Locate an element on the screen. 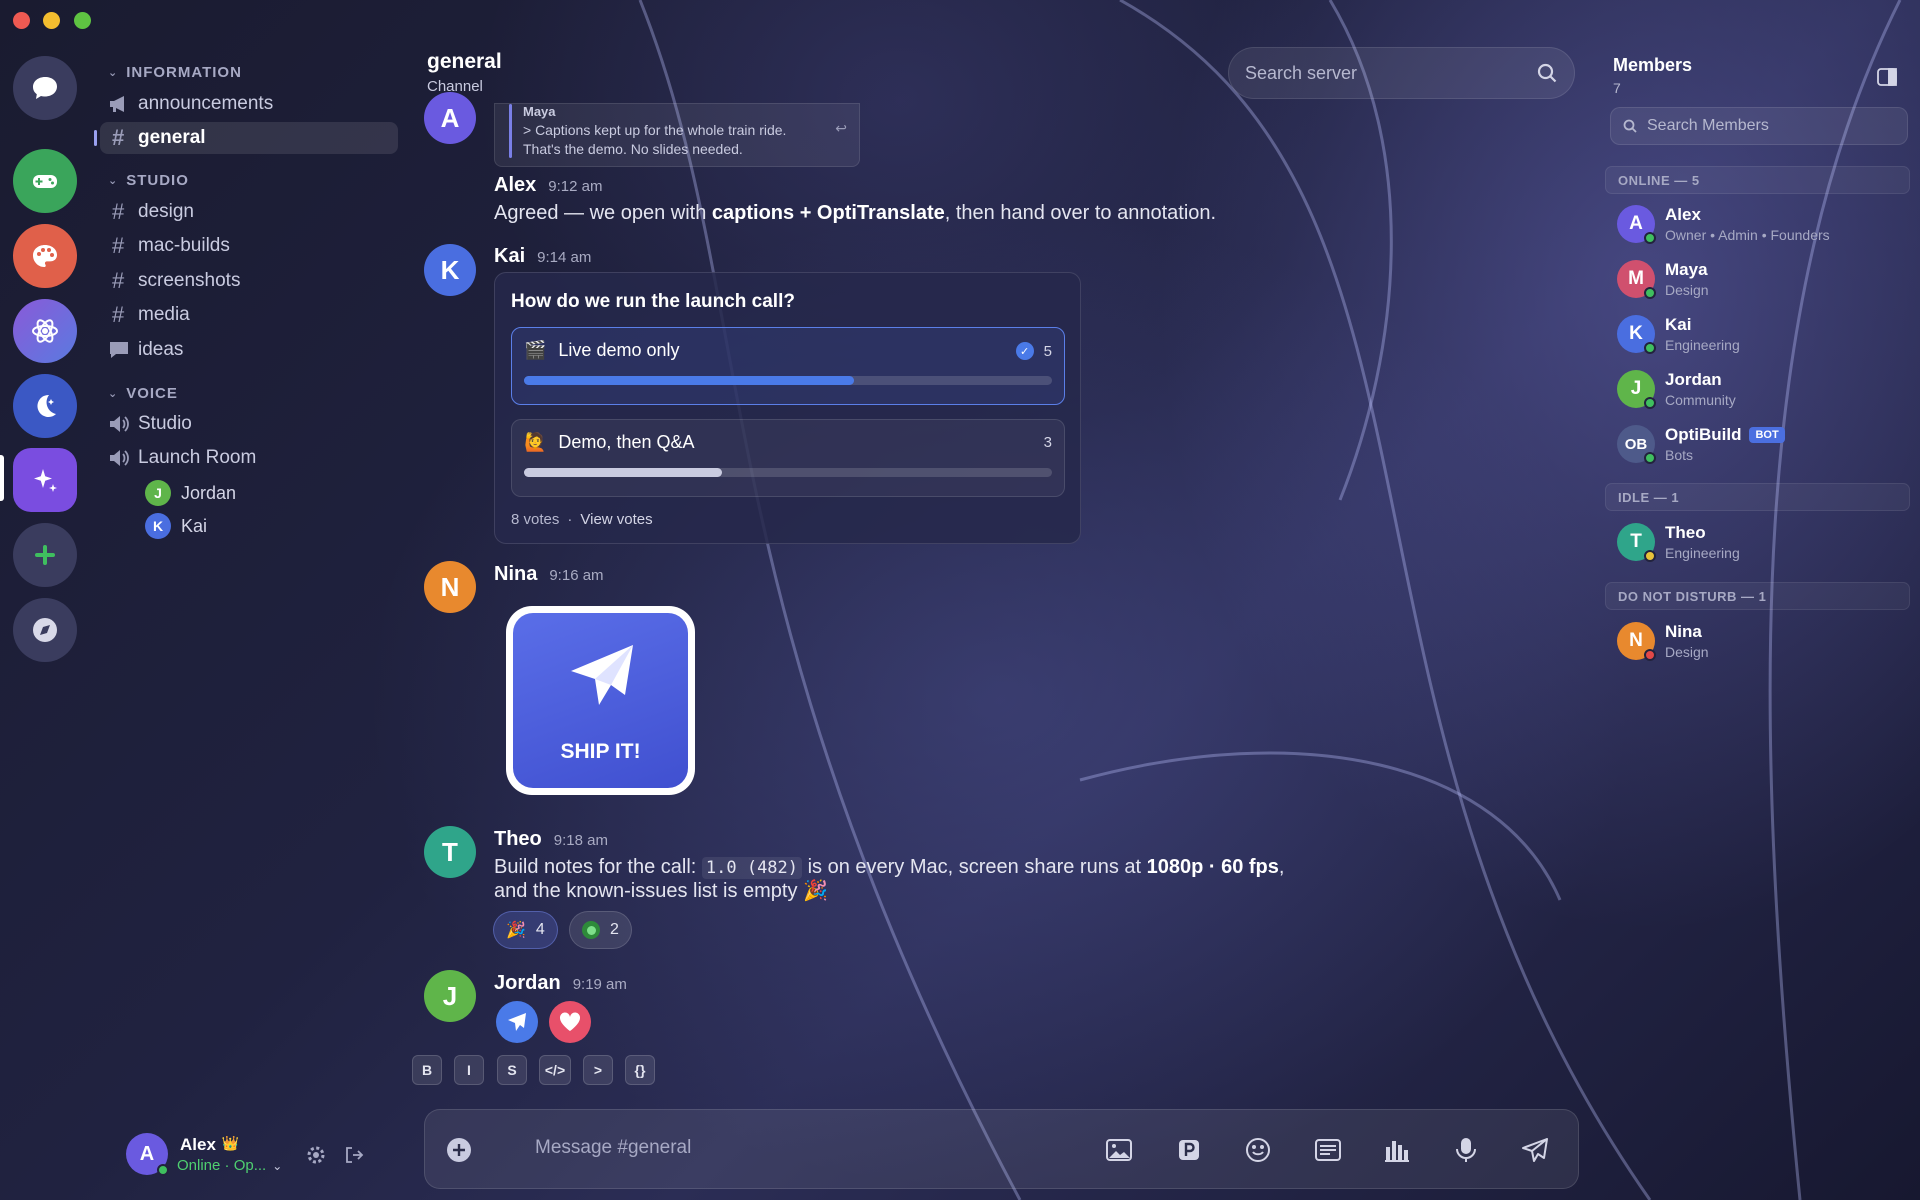  hash-icon: # is located at coordinates (118, 280).